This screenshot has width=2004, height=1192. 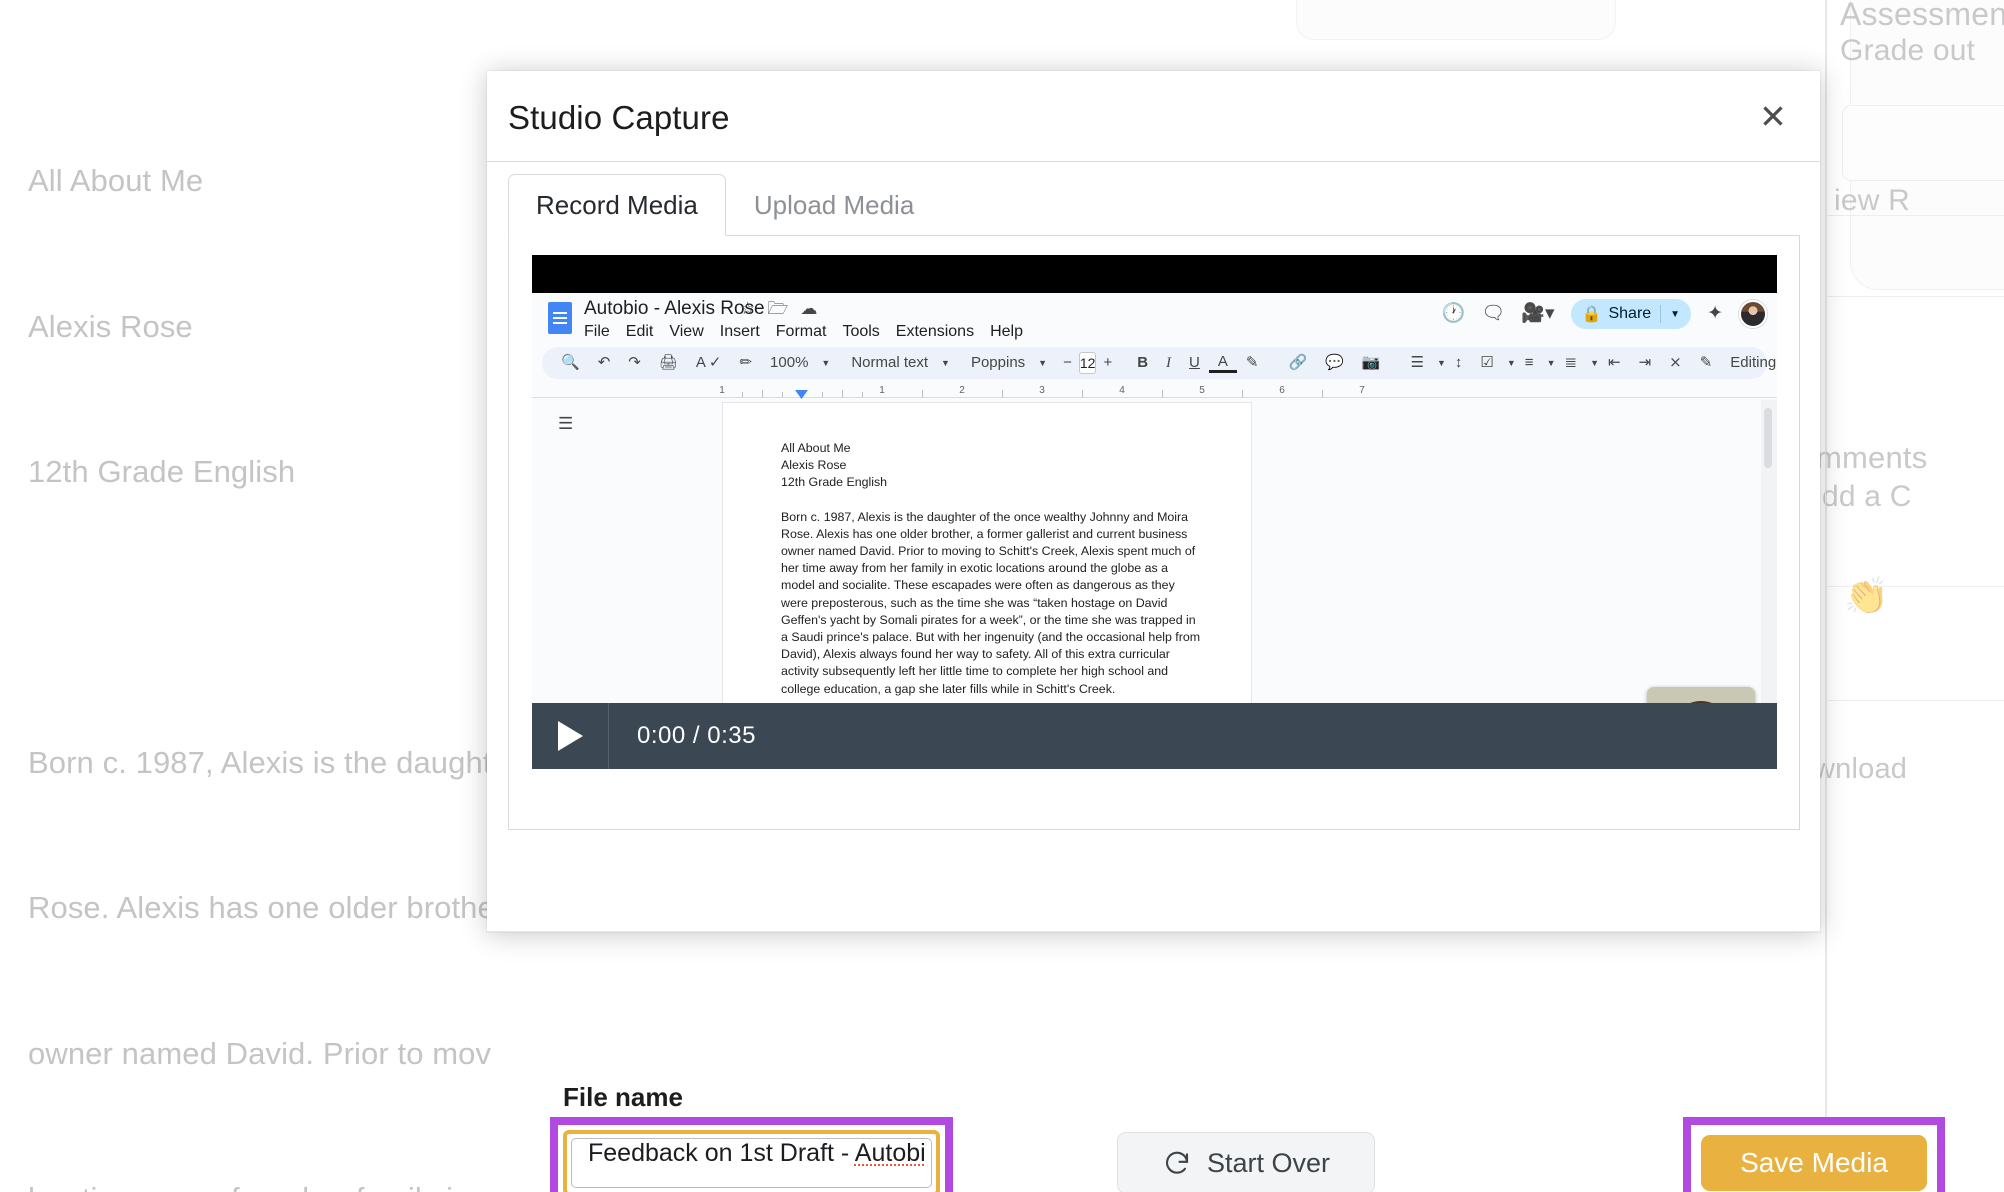 I want to click on checklist-icon: ☑, so click(x=1486, y=363).